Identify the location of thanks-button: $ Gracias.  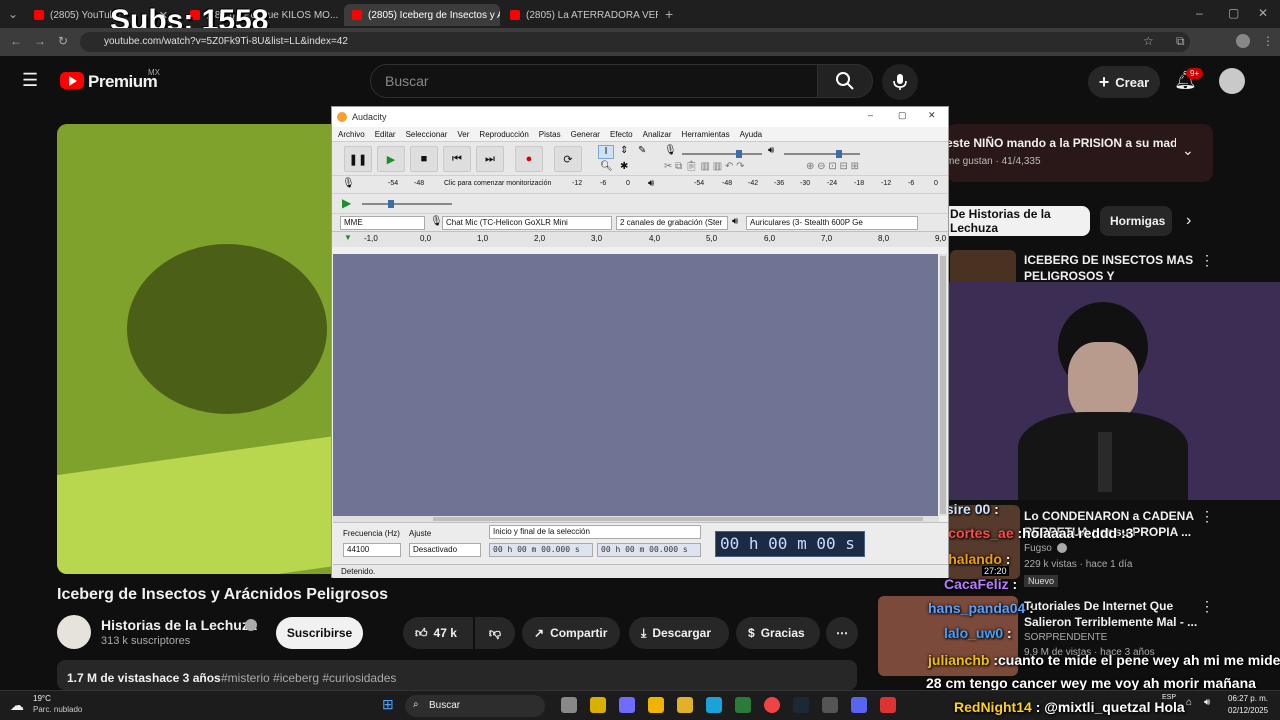
(778, 633).